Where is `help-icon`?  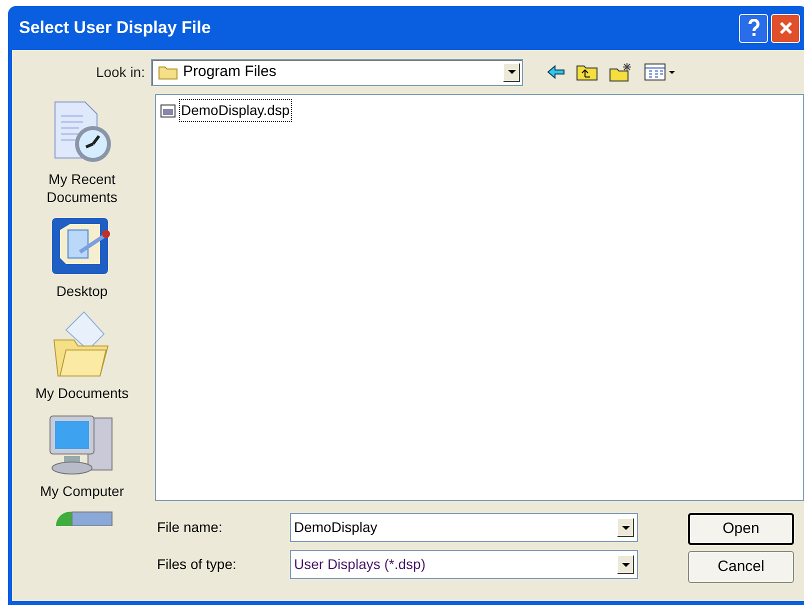
help-icon is located at coordinates (754, 28).